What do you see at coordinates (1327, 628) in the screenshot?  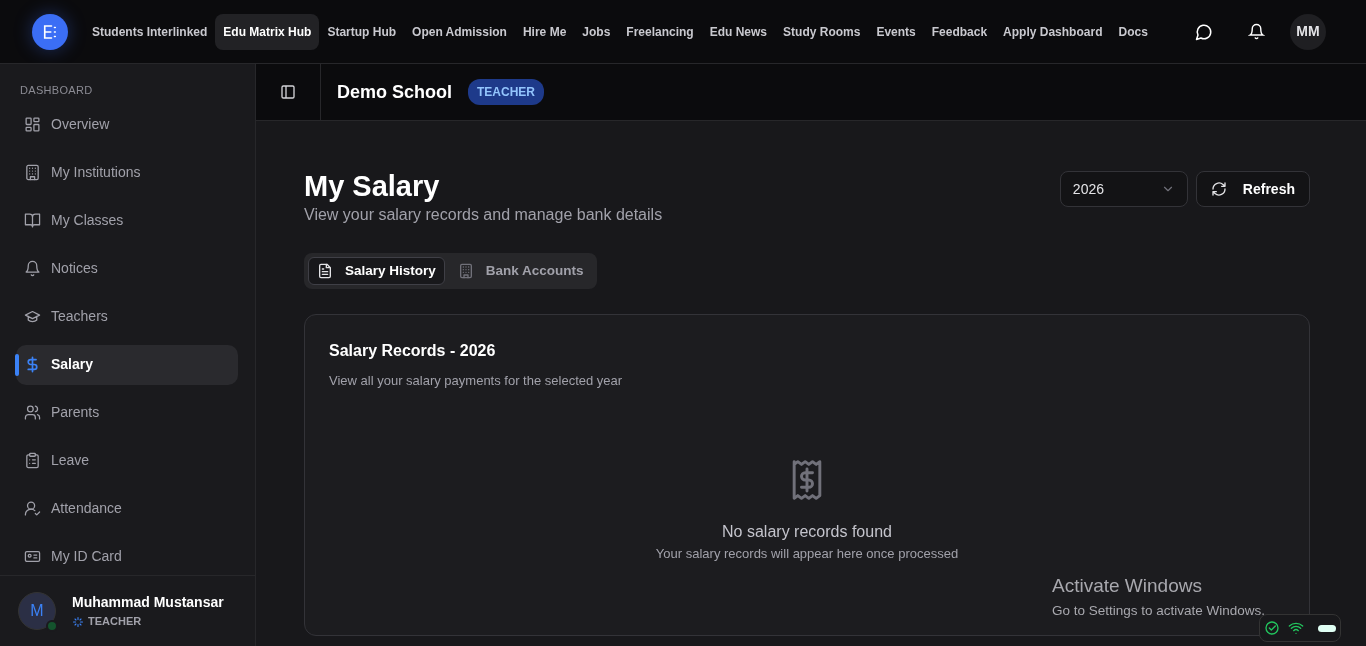 I see `battery-icon` at bounding box center [1327, 628].